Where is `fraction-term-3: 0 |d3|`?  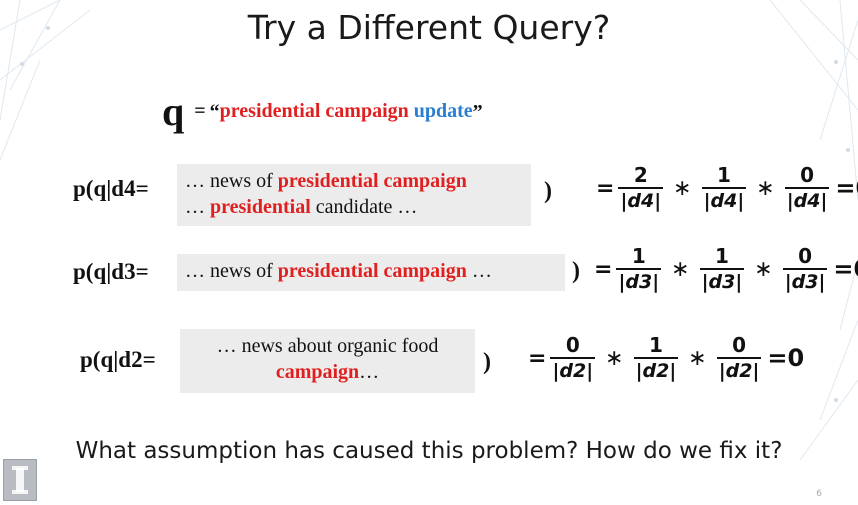 fraction-term-3: 0 |d3| is located at coordinates (805, 269).